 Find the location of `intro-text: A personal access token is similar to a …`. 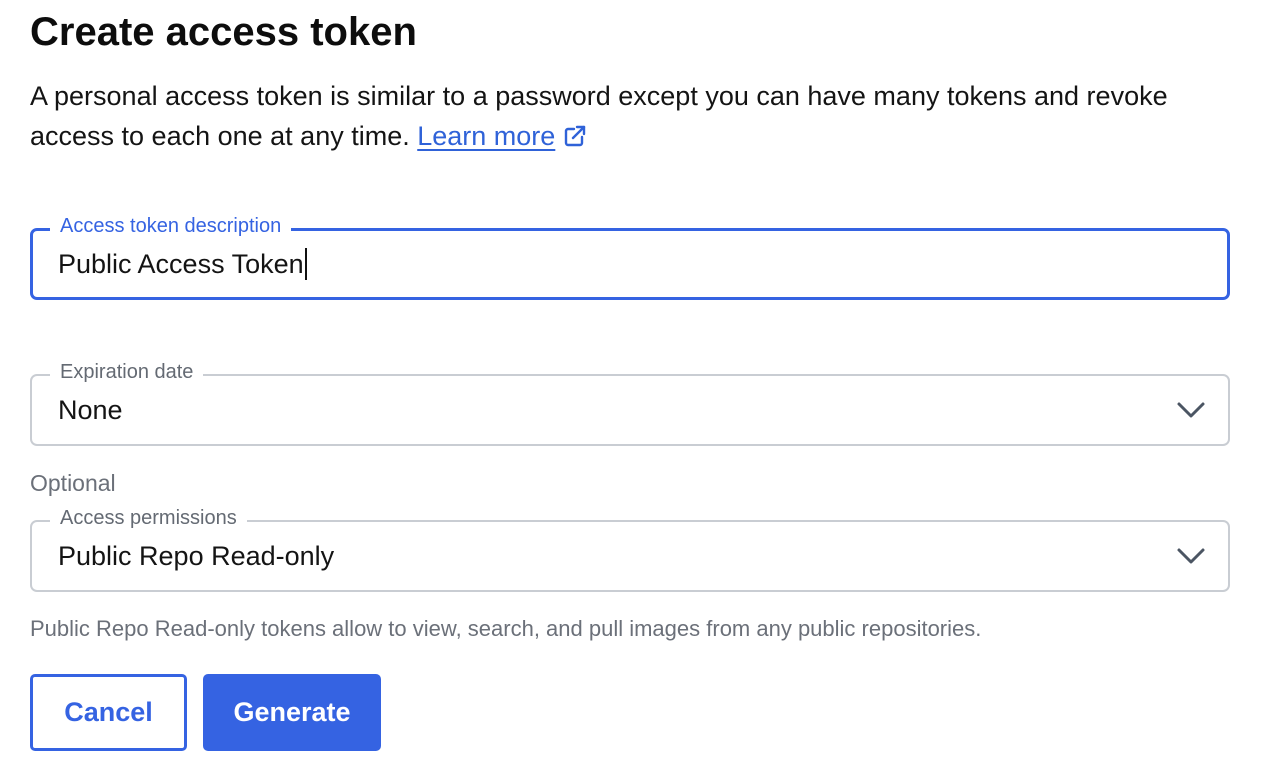

intro-text: A personal access token is similar to a … is located at coordinates (625, 117).